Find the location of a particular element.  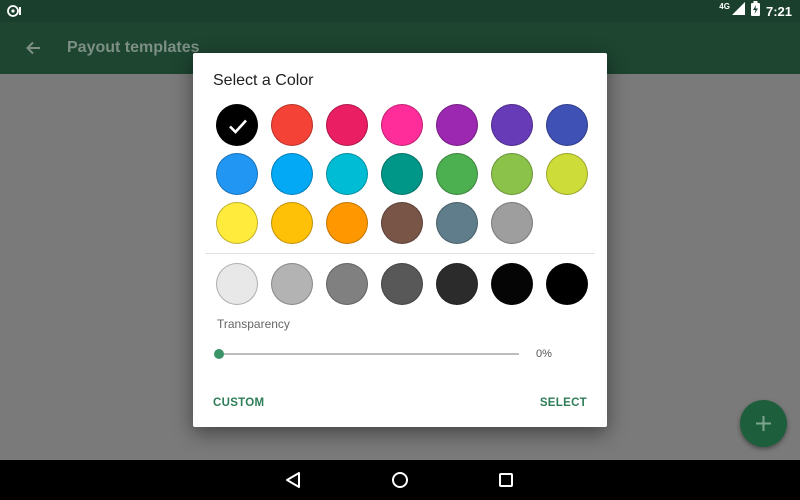

recents-square-icon is located at coordinates (506, 480).